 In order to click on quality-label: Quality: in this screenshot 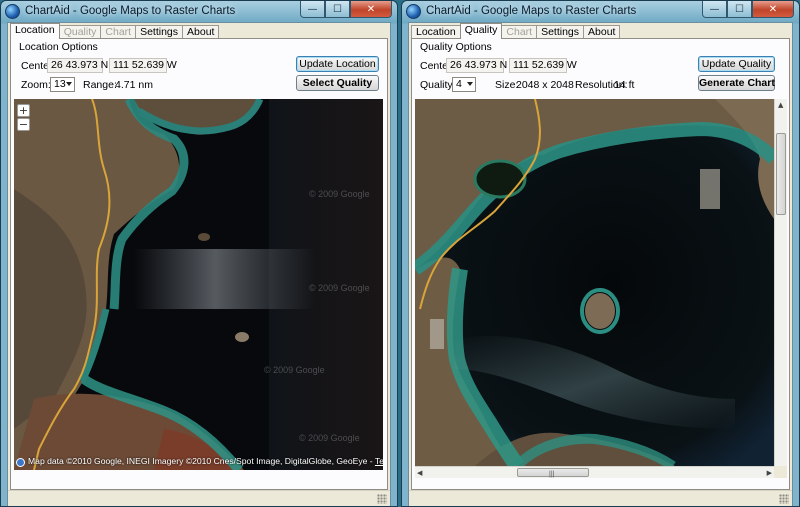, I will do `click(438, 85)`.